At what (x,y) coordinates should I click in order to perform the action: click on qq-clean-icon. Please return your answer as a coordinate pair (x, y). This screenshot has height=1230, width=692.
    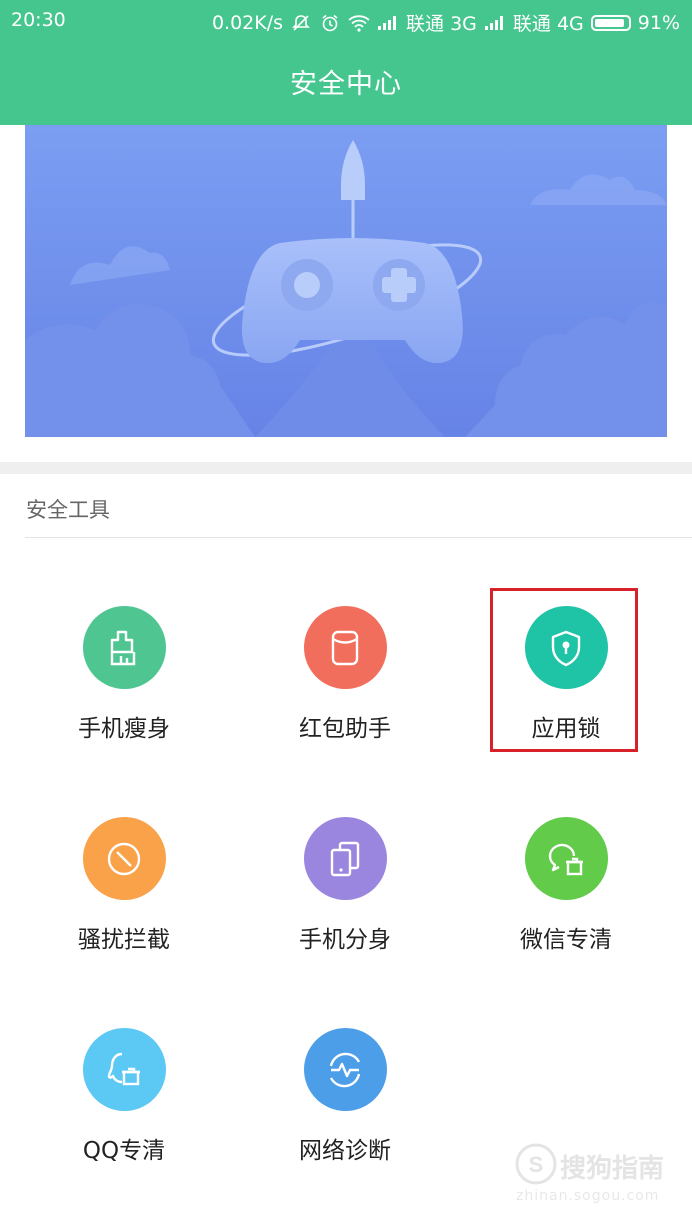
    Looking at the image, I should click on (124, 1069).